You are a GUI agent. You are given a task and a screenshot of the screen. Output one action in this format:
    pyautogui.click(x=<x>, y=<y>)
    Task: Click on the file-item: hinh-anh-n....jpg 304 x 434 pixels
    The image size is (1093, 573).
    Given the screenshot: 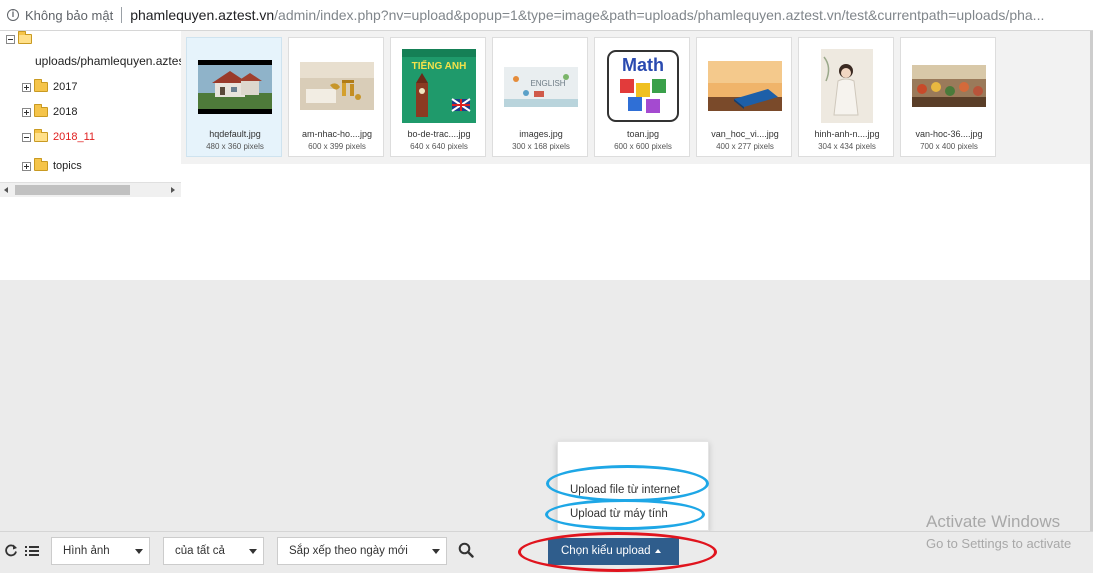 What is the action you would take?
    pyautogui.click(x=846, y=97)
    